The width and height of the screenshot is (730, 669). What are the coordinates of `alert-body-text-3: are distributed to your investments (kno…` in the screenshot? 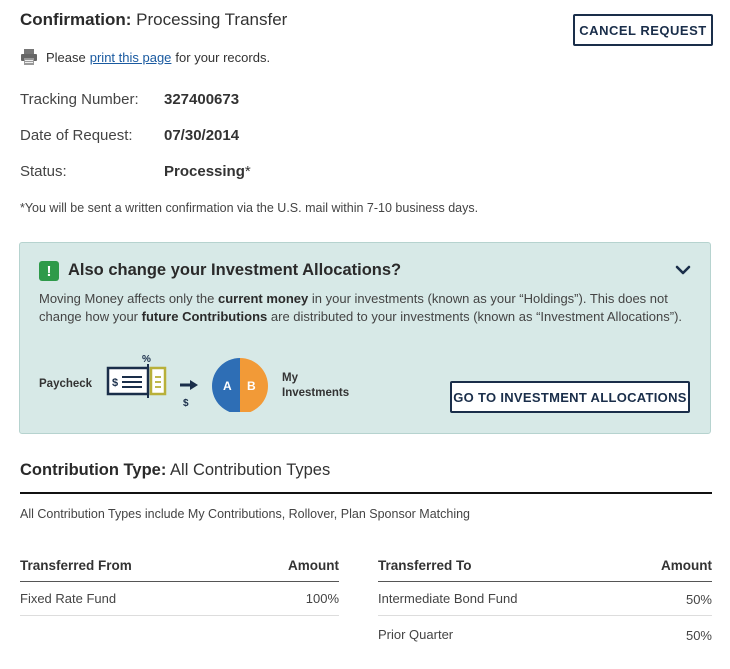 It's located at (475, 316).